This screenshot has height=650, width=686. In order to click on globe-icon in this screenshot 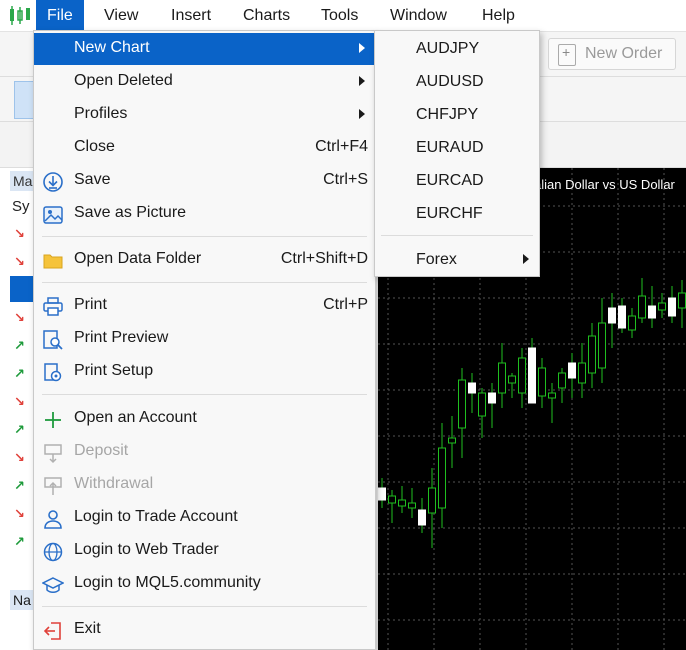, I will do `click(53, 552)`.